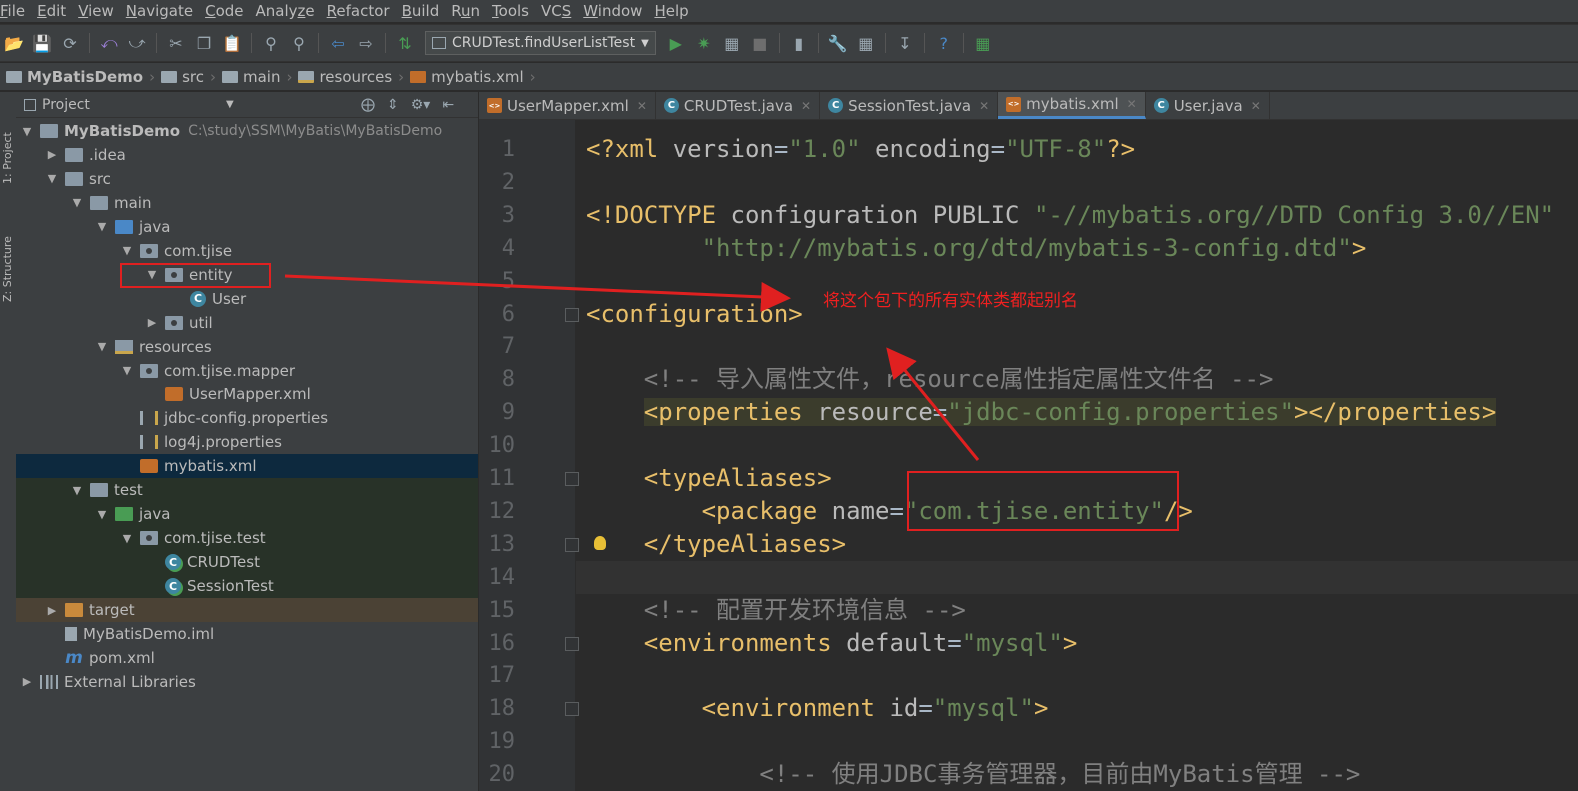 This screenshot has width=1578, height=791. I want to click on menu-navigate: Navigate, so click(159, 11).